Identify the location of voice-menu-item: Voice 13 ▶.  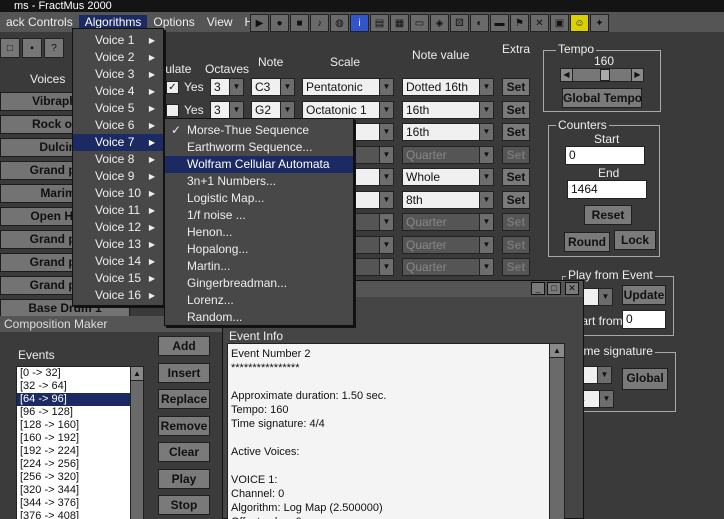
(118, 244).